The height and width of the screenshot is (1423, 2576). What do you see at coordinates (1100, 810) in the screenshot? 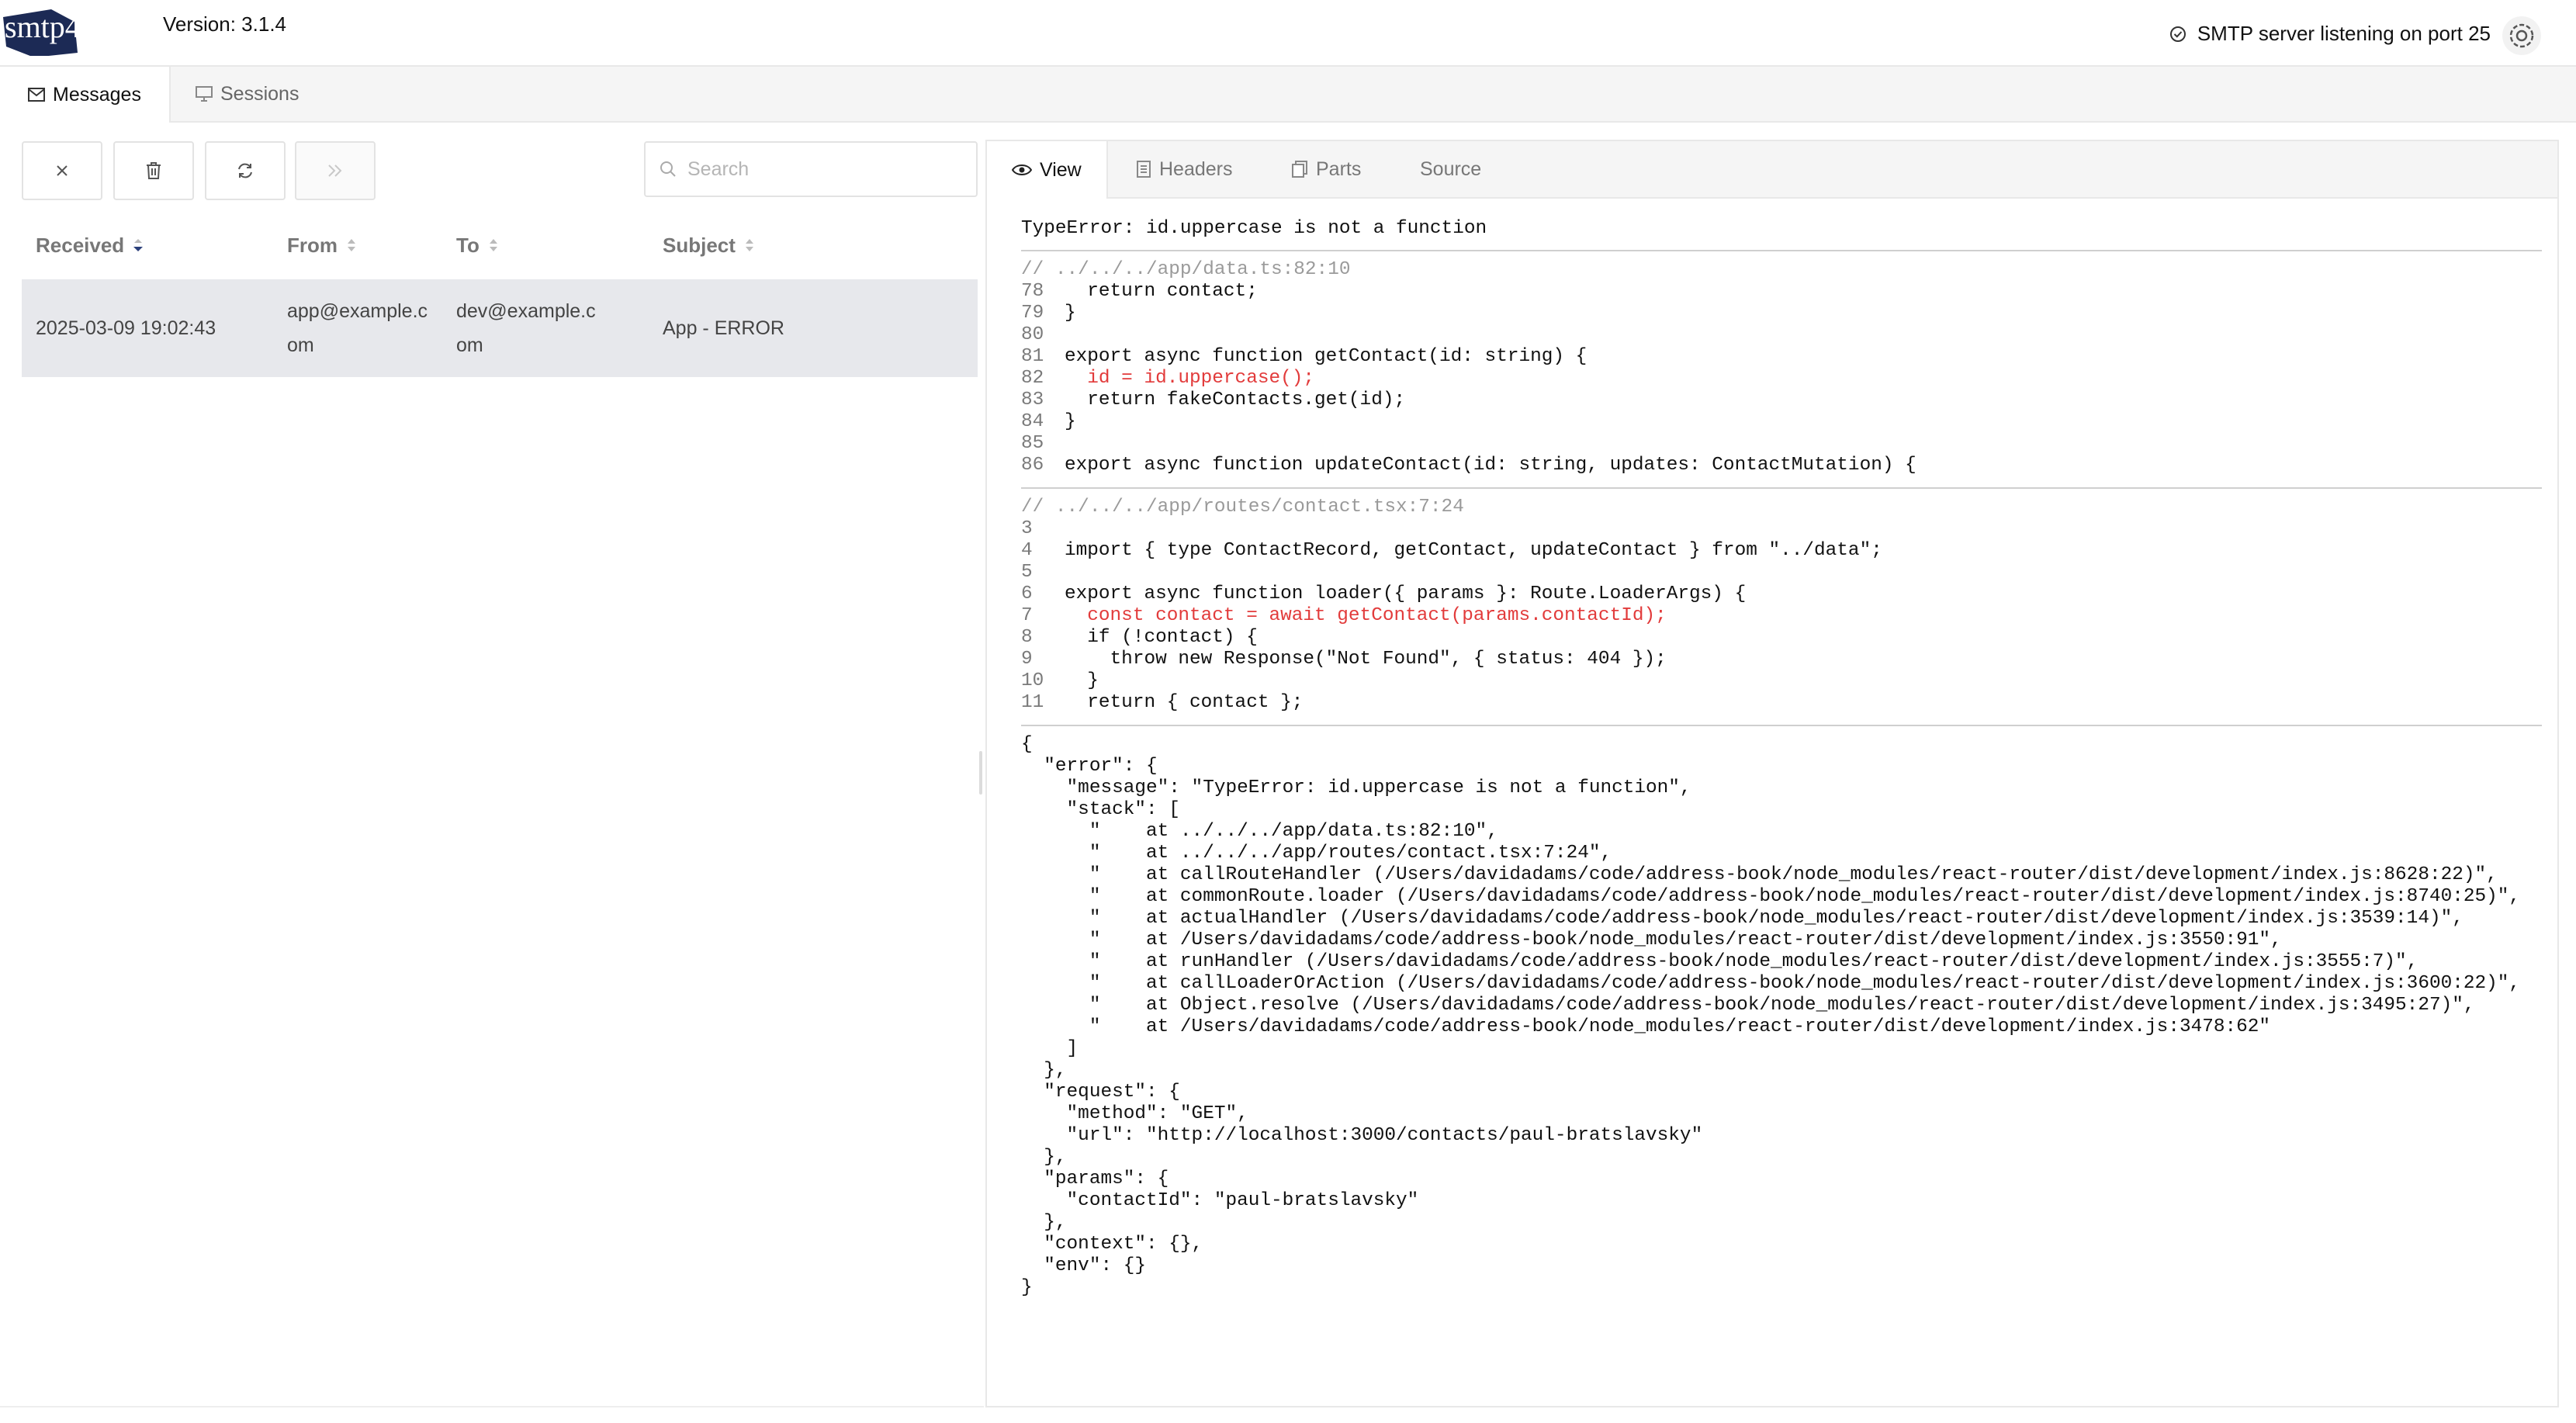
I see `json-line: "stack": [` at bounding box center [1100, 810].